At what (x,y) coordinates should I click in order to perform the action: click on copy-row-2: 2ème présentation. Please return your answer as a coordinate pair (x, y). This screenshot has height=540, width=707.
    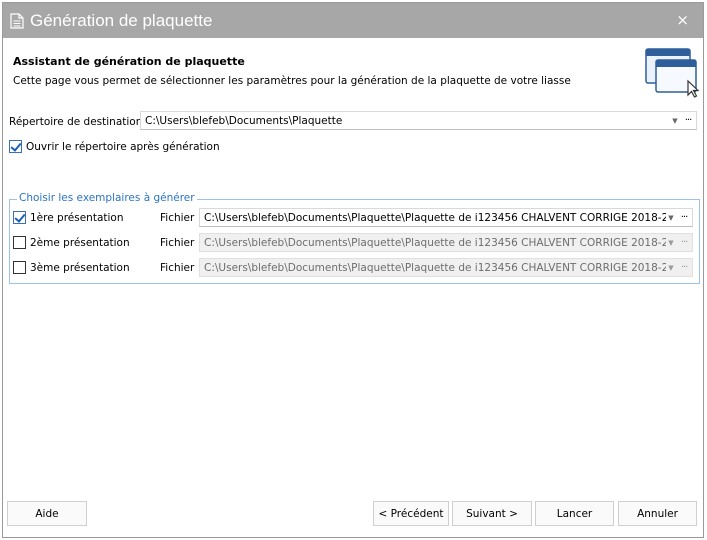
    Looking at the image, I should click on (71, 242).